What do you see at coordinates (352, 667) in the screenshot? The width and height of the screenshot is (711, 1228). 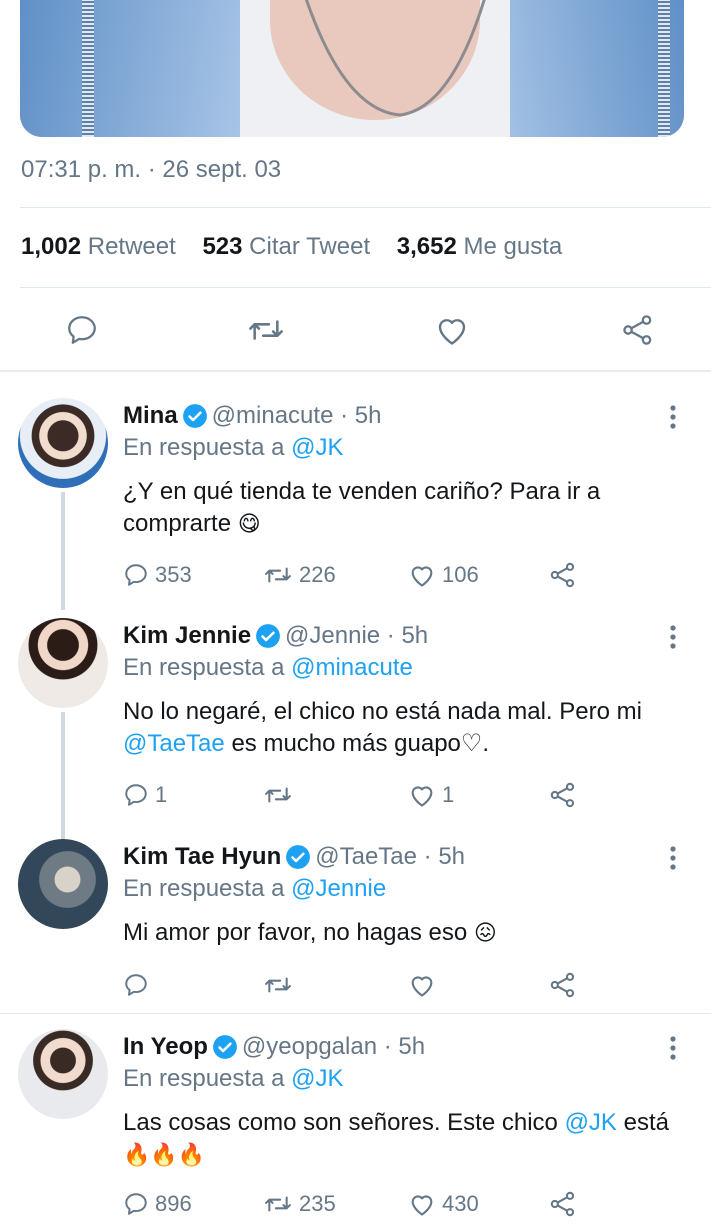 I see `reply-mention-link: @minacute` at bounding box center [352, 667].